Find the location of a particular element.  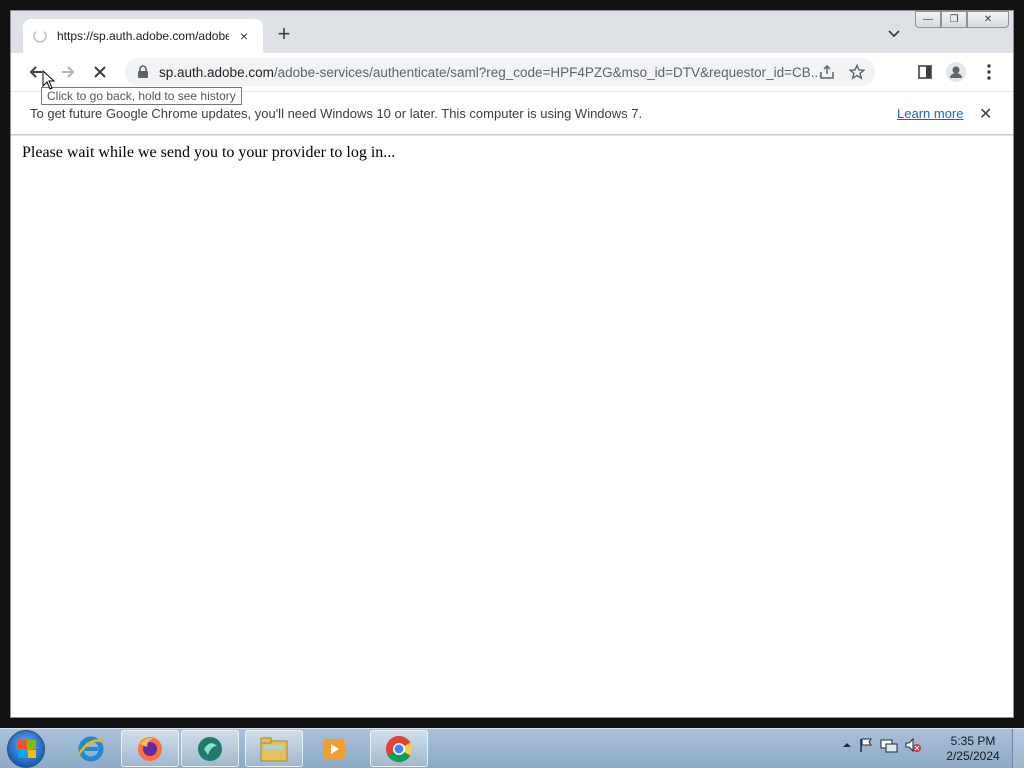

forward-arrow-icon is located at coordinates (68, 72).